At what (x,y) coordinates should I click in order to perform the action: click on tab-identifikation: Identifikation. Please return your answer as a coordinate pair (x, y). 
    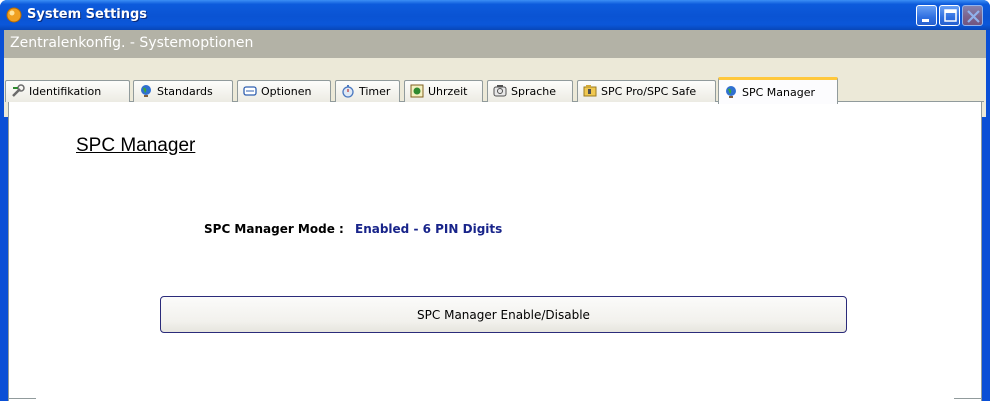
    Looking at the image, I should click on (67, 91).